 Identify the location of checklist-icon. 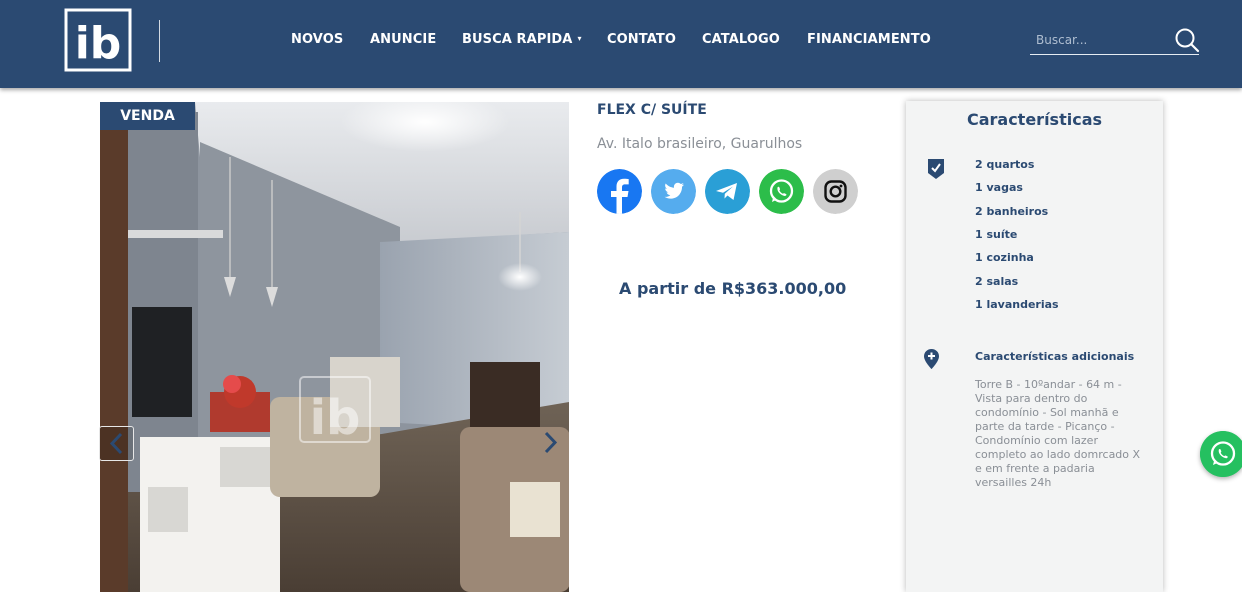
(936, 169).